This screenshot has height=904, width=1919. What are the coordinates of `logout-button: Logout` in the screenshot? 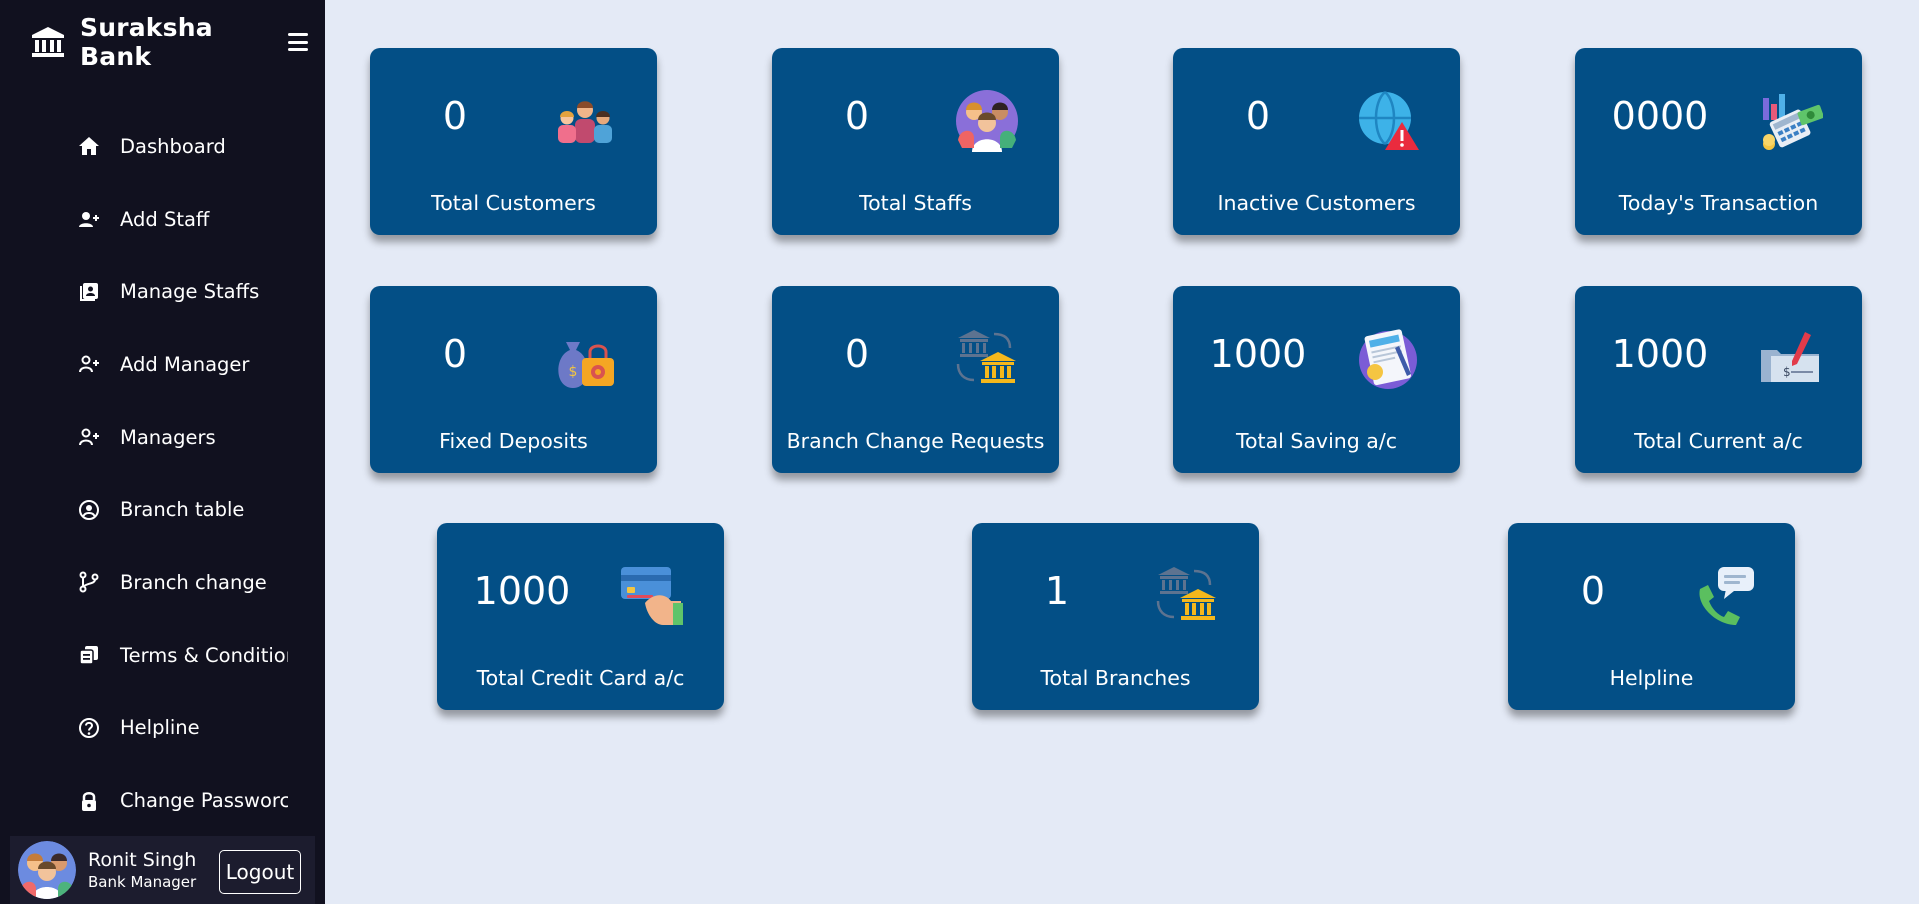 It's located at (260, 872).